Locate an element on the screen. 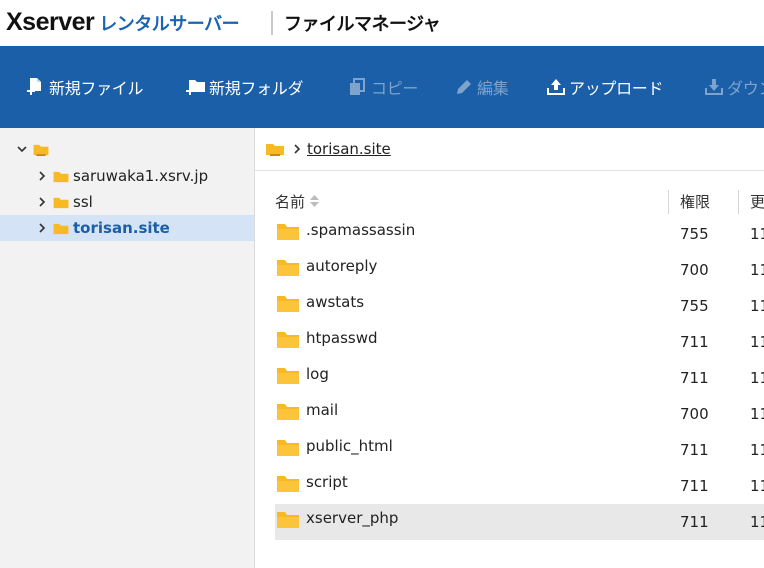 Image resolution: width=764 pixels, height=568 pixels. column-header-name: 名前 is located at coordinates (297, 201).